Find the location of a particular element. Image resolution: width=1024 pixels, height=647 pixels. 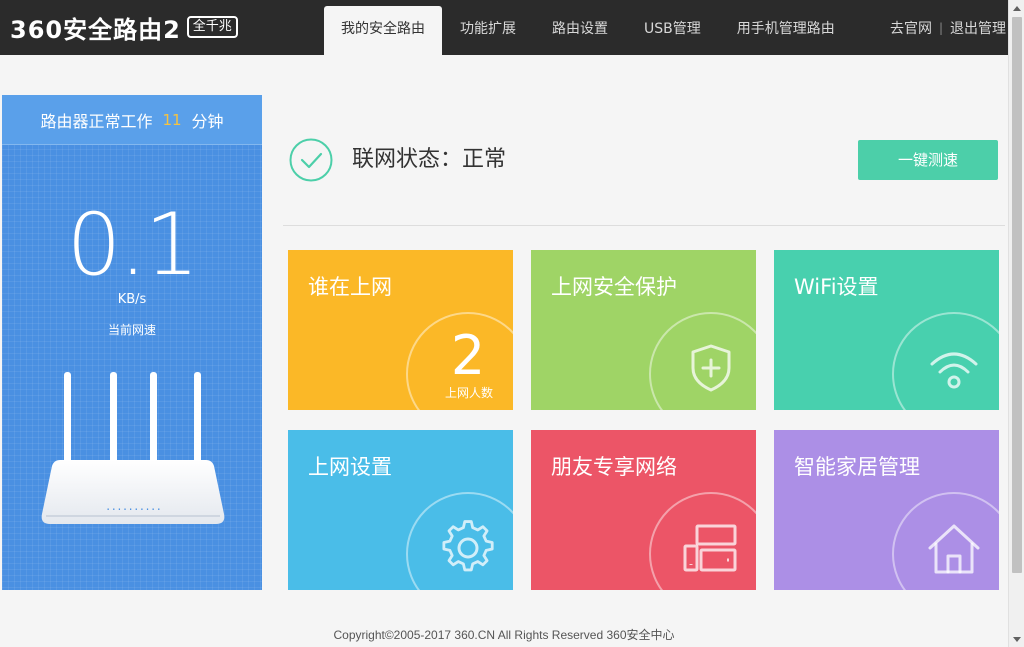

tile-friend-network: 朋友专享网络 is located at coordinates (643, 510).